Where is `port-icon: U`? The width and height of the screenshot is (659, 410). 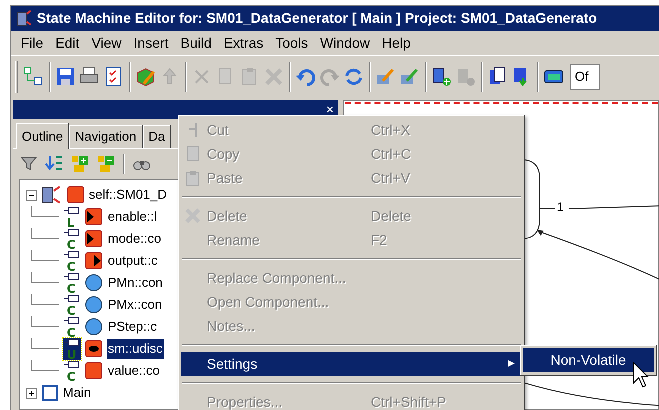 port-icon: U is located at coordinates (72, 349).